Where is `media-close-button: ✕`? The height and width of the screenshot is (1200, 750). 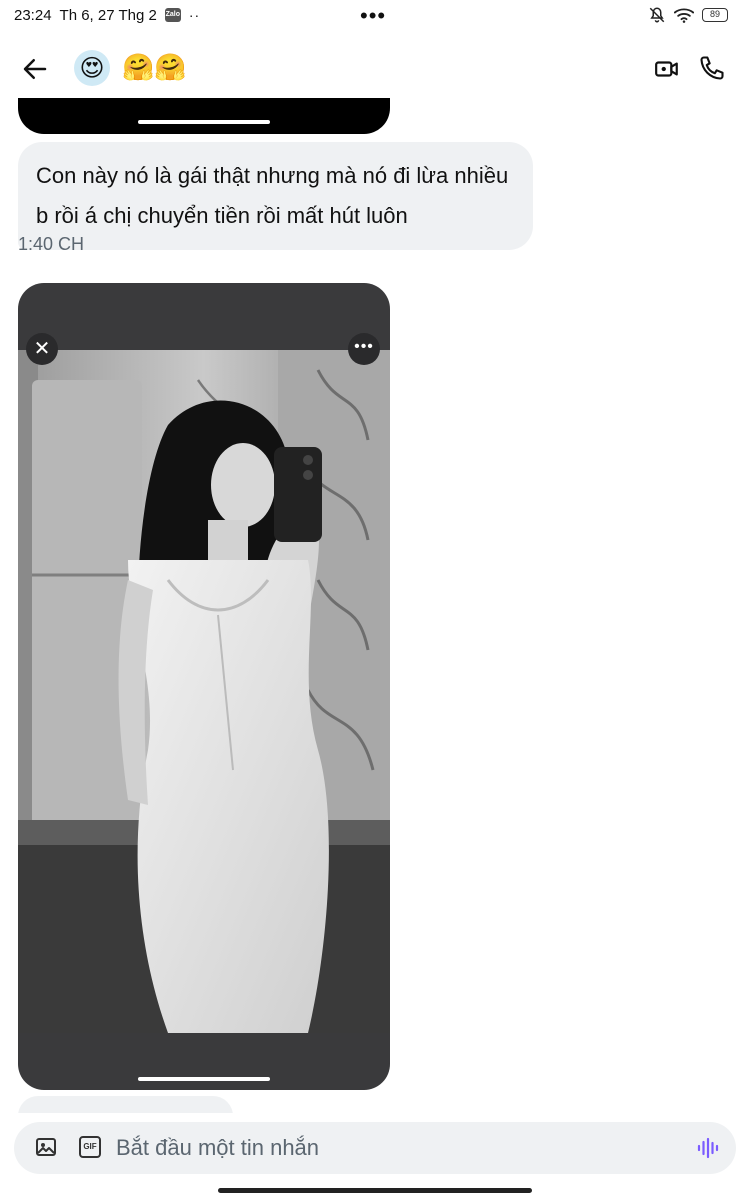 media-close-button: ✕ is located at coordinates (42, 349).